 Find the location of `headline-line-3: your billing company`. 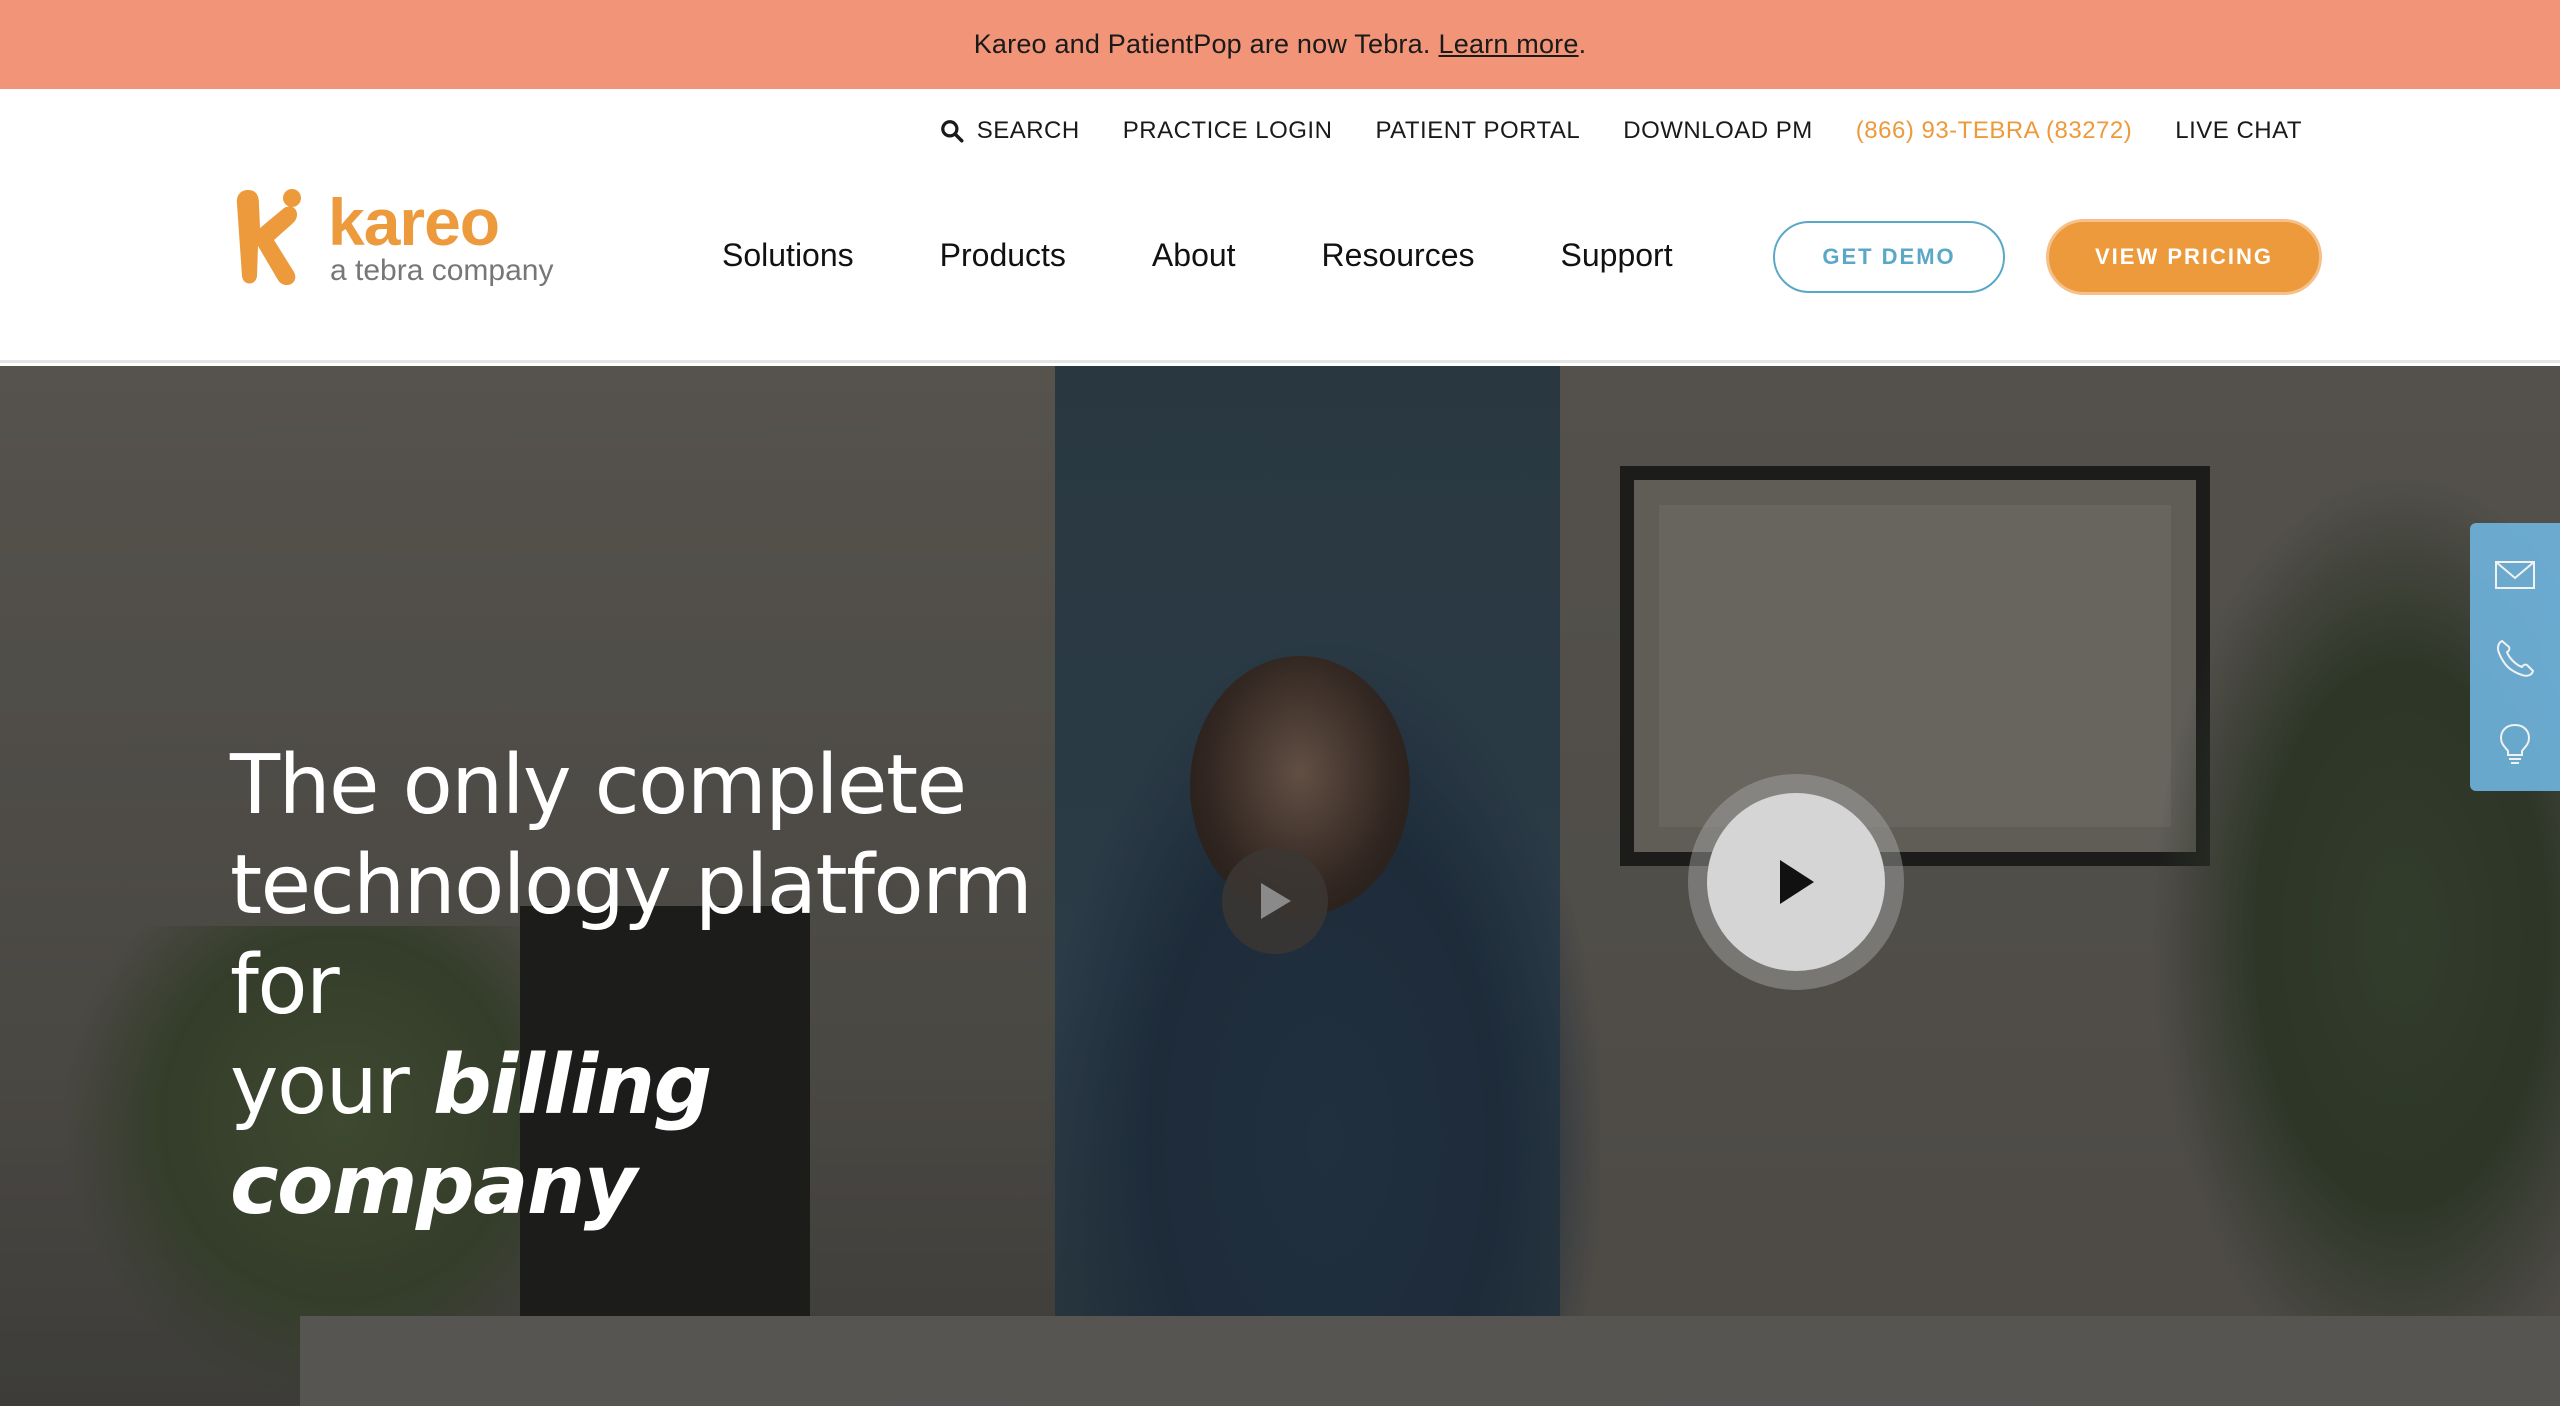

headline-line-3: your billing company is located at coordinates (680, 1136).